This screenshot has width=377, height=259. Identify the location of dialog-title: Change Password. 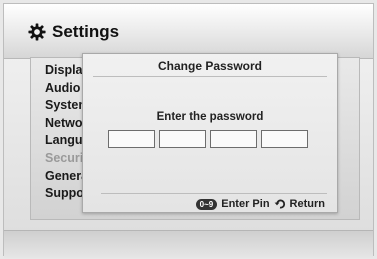
(210, 66).